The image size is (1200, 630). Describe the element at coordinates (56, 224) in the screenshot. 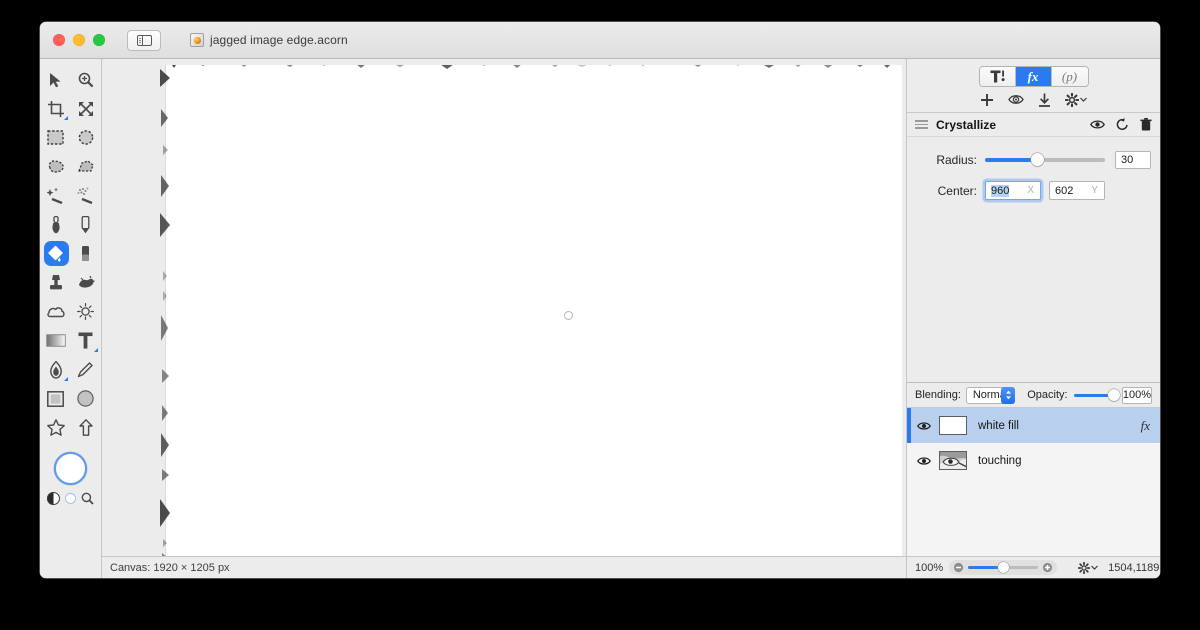

I see `brush-tool` at that location.